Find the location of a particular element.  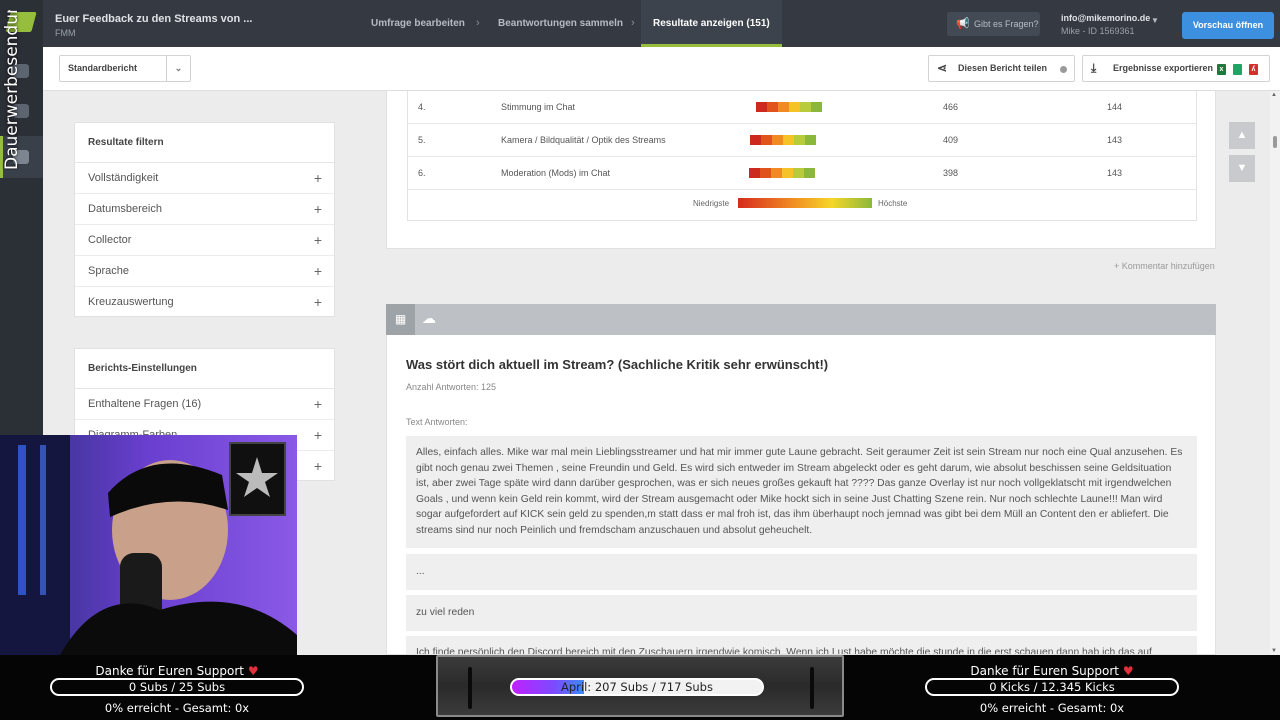

sheets-icon is located at coordinates (1237, 69).